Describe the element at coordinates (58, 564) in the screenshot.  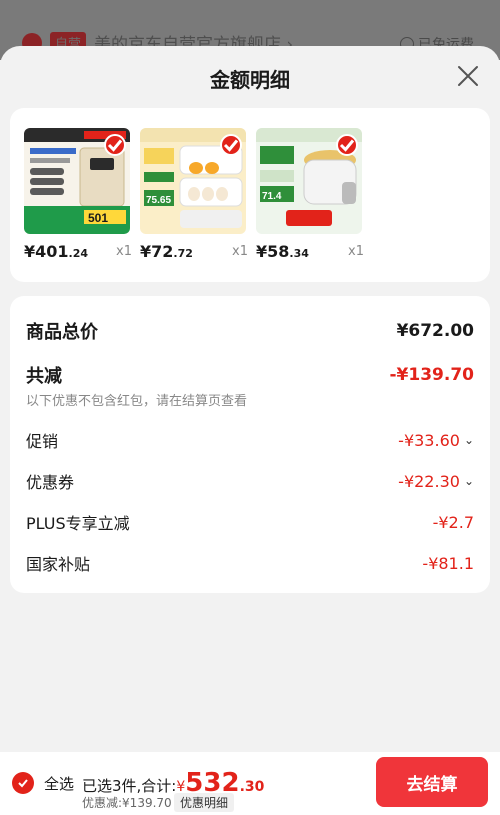
I see `discount-label: 国家补贴` at that location.